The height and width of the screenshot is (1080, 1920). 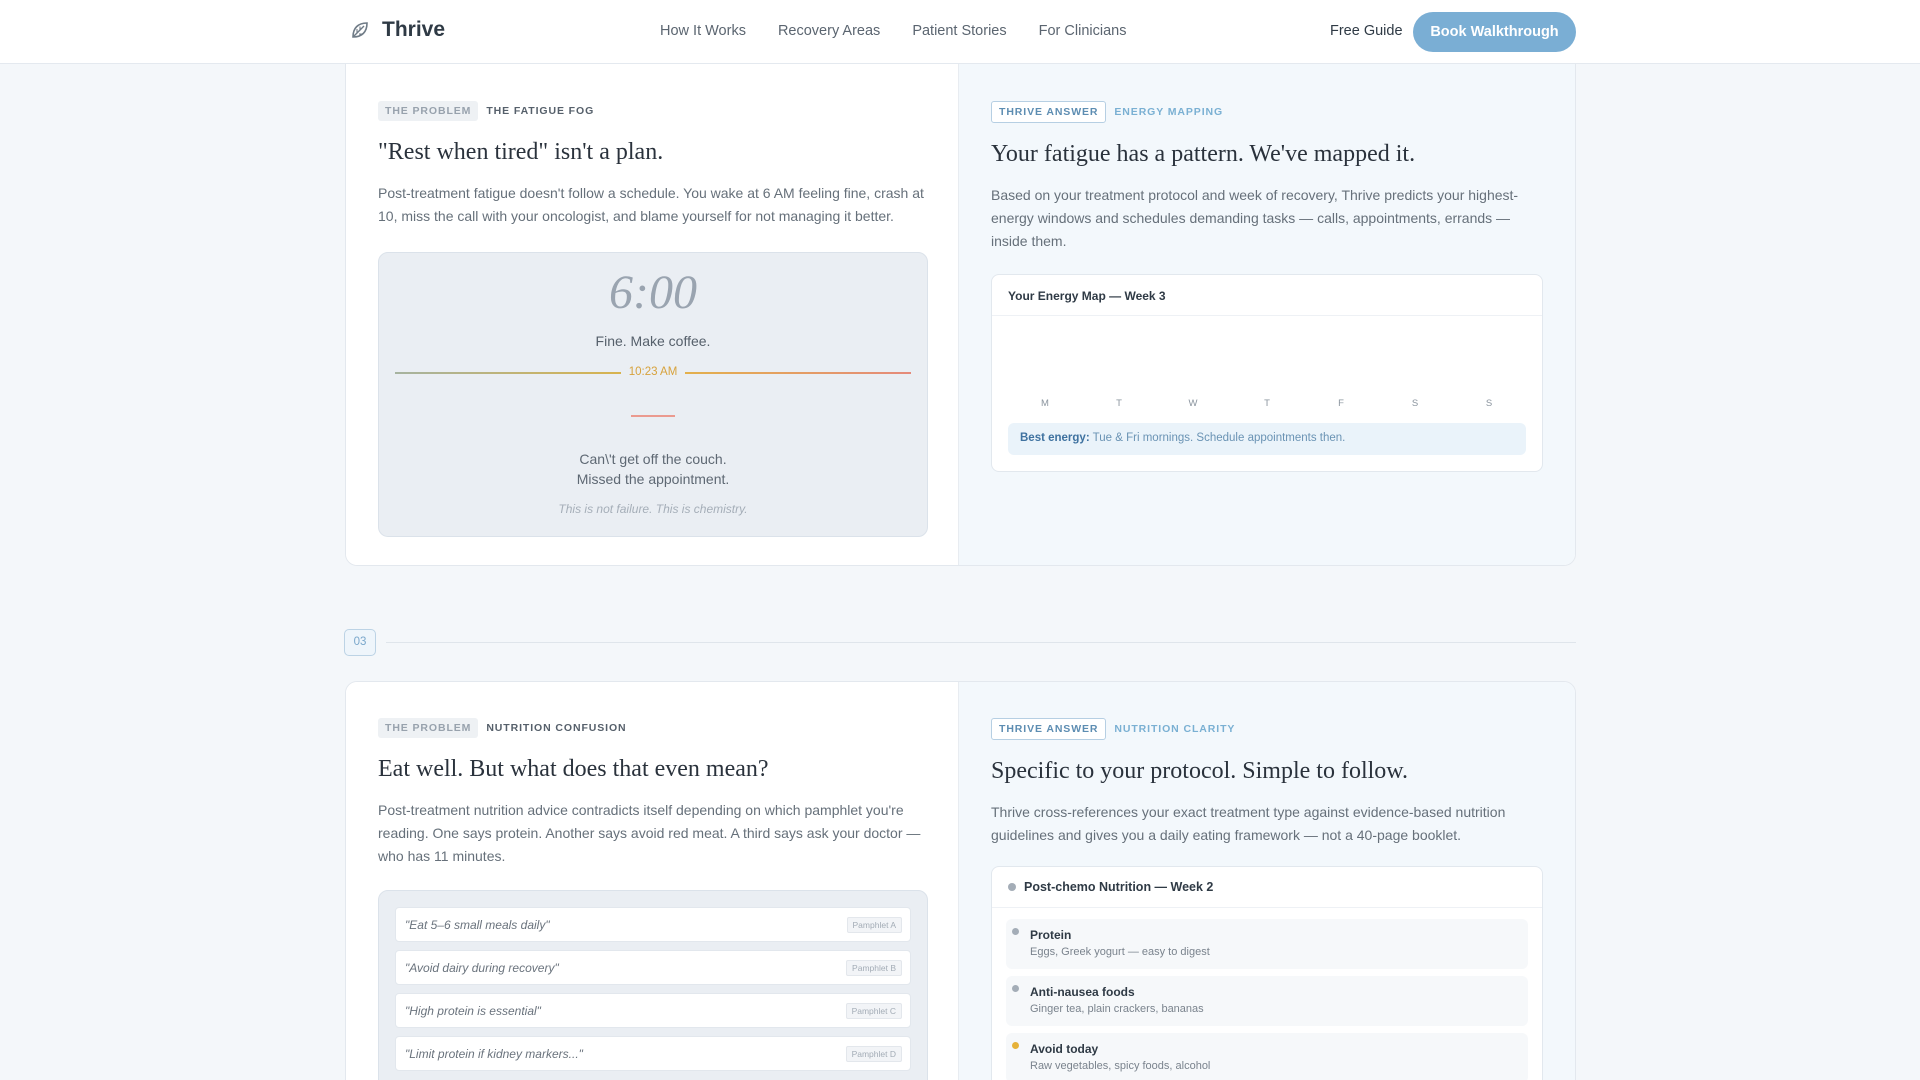 I want to click on day-labels: M T W T F S S, so click(x=1267, y=403).